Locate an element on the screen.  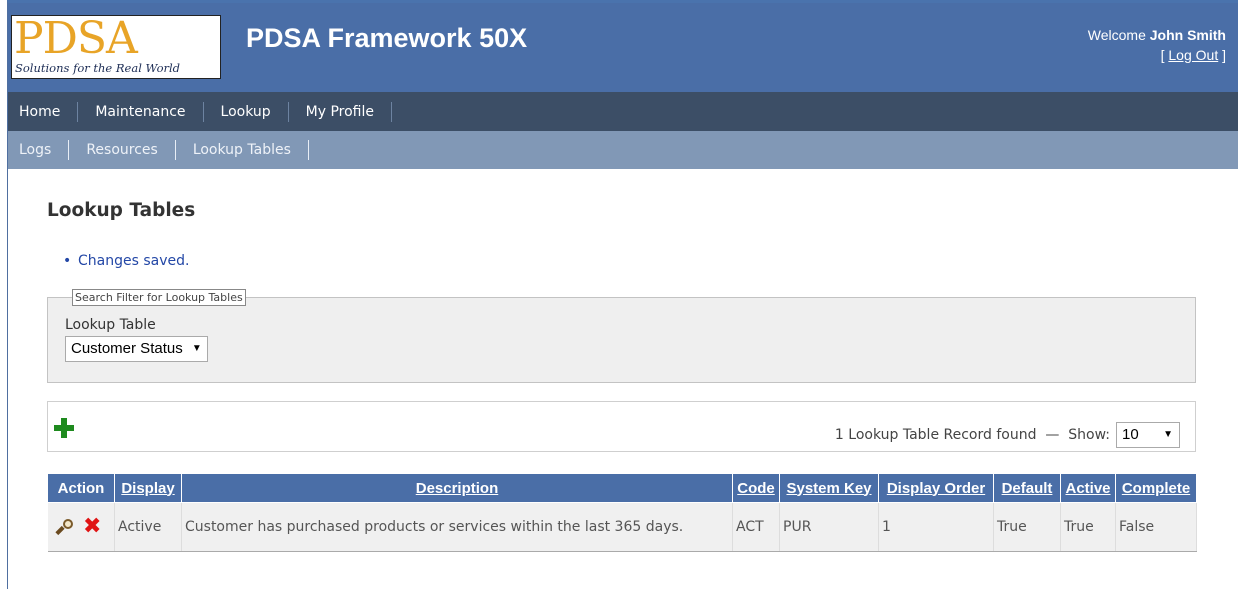
sort-link-code: Code is located at coordinates (756, 488).